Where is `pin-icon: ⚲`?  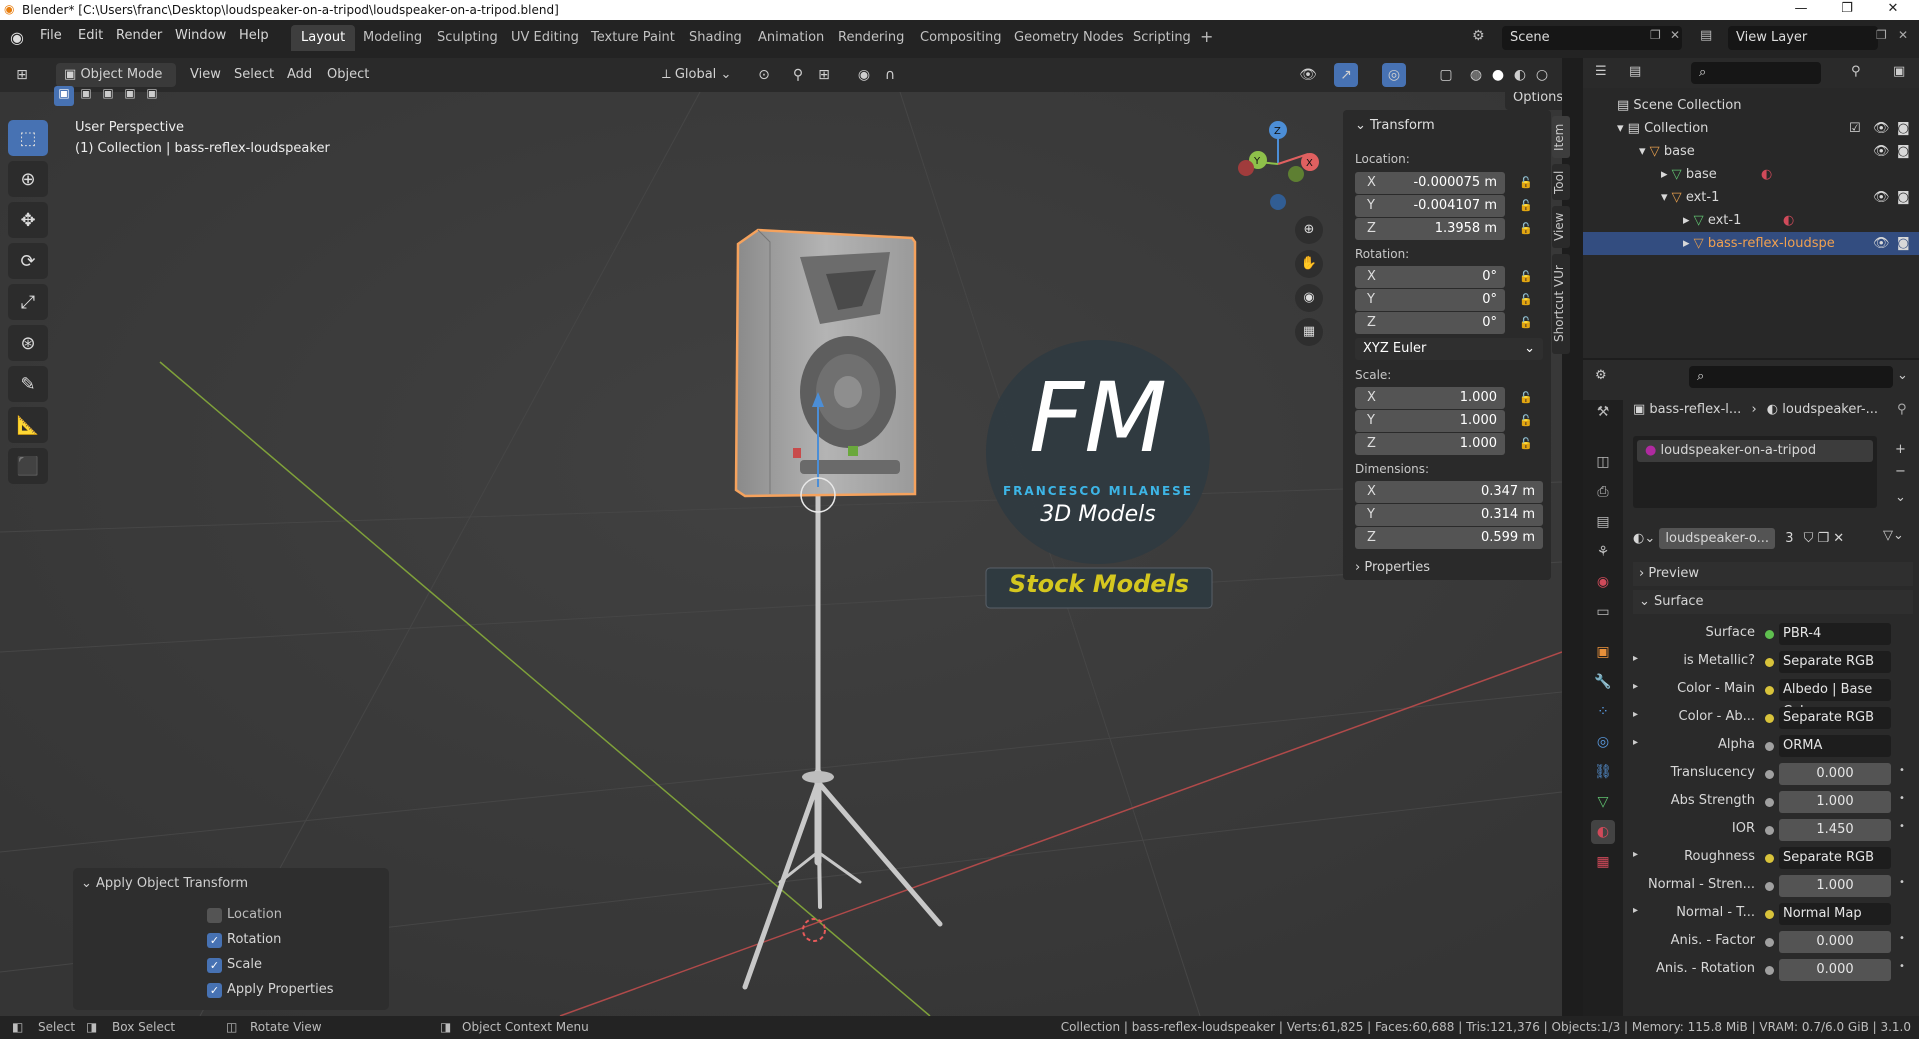 pin-icon: ⚲ is located at coordinates (1902, 409).